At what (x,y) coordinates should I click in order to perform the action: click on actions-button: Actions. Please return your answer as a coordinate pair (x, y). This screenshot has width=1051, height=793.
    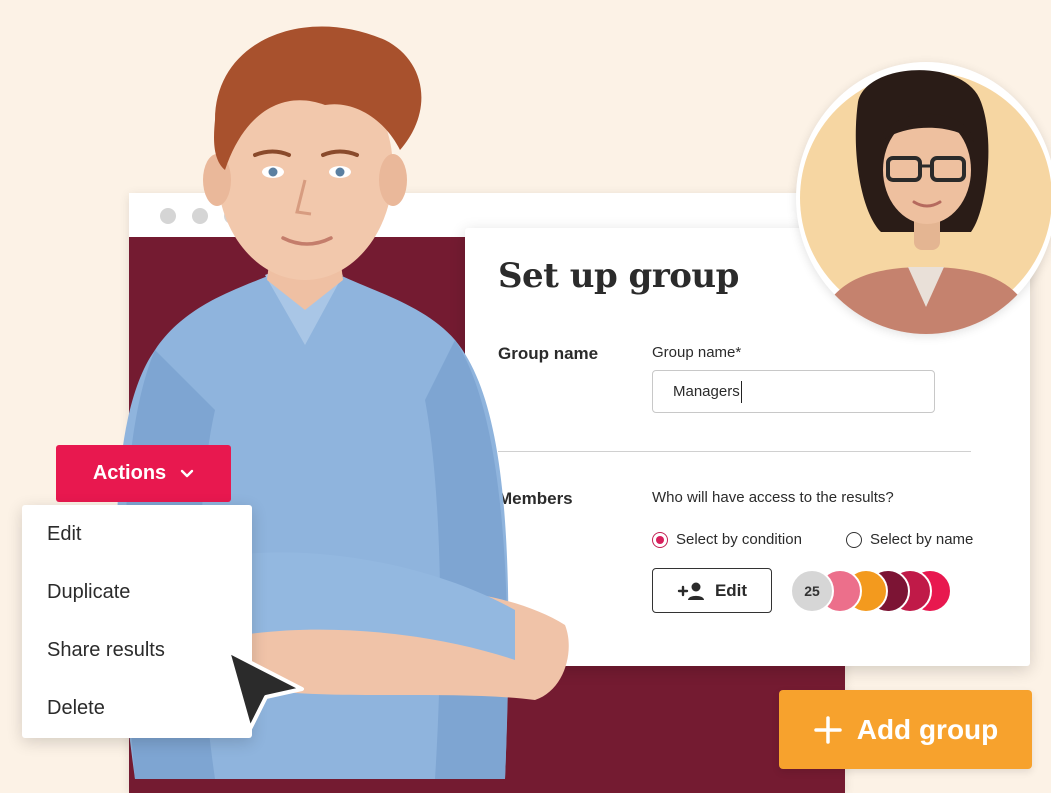
    Looking at the image, I should click on (143, 473).